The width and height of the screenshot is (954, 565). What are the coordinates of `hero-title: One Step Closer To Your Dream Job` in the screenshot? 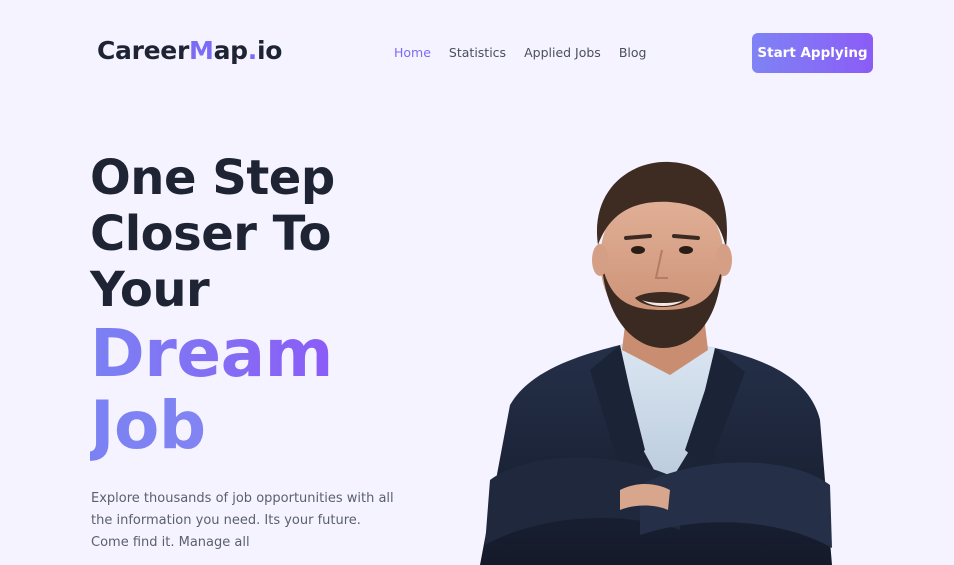 It's located at (212, 306).